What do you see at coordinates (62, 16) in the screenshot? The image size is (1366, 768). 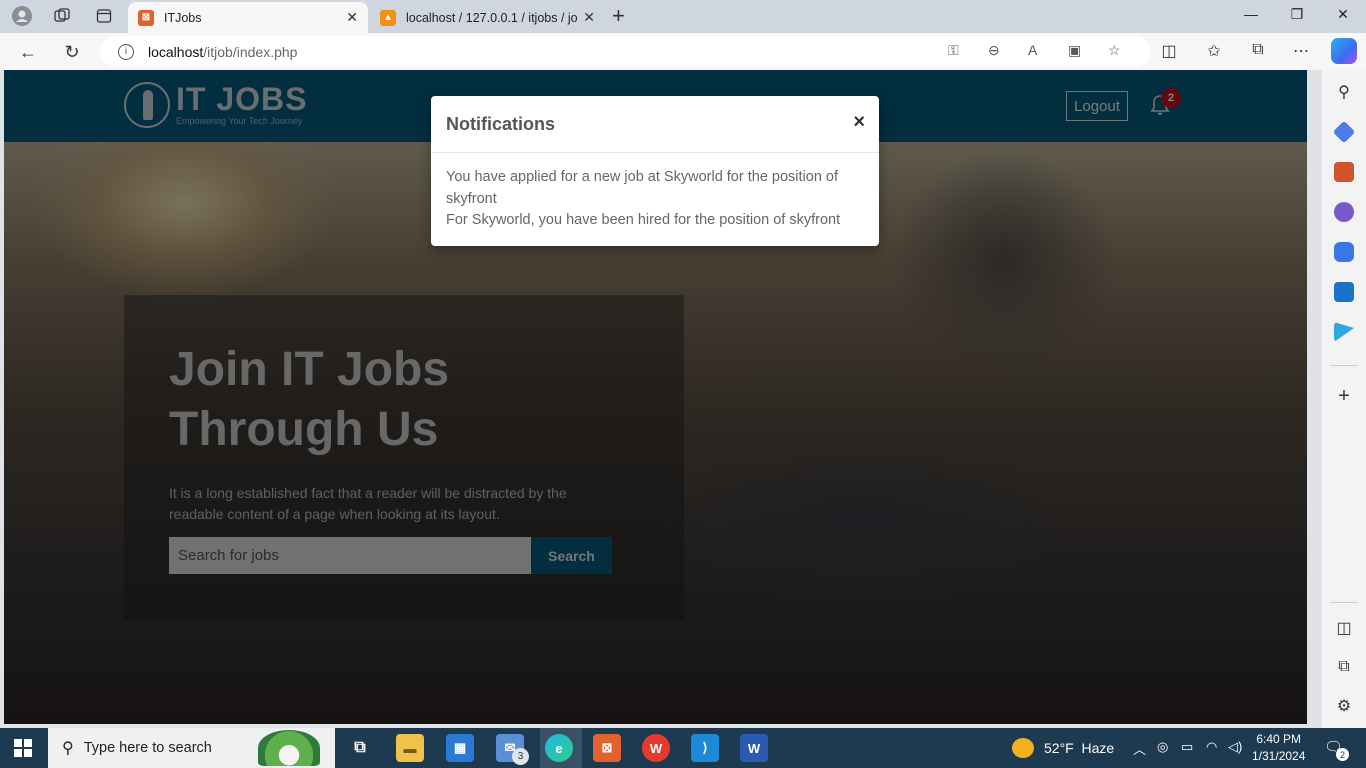 I see `workspaces-icon` at bounding box center [62, 16].